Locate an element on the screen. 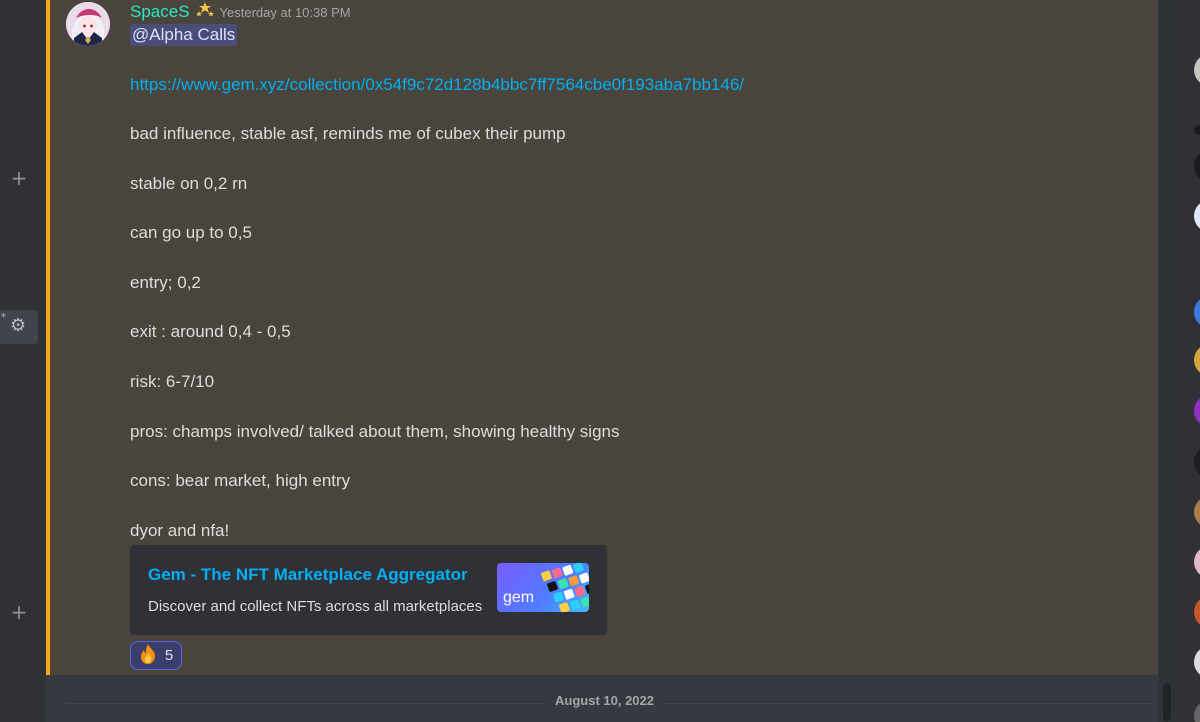 Image resolution: width=1200 pixels, height=722 pixels. asterisk-icon: * is located at coordinates (3, 317).